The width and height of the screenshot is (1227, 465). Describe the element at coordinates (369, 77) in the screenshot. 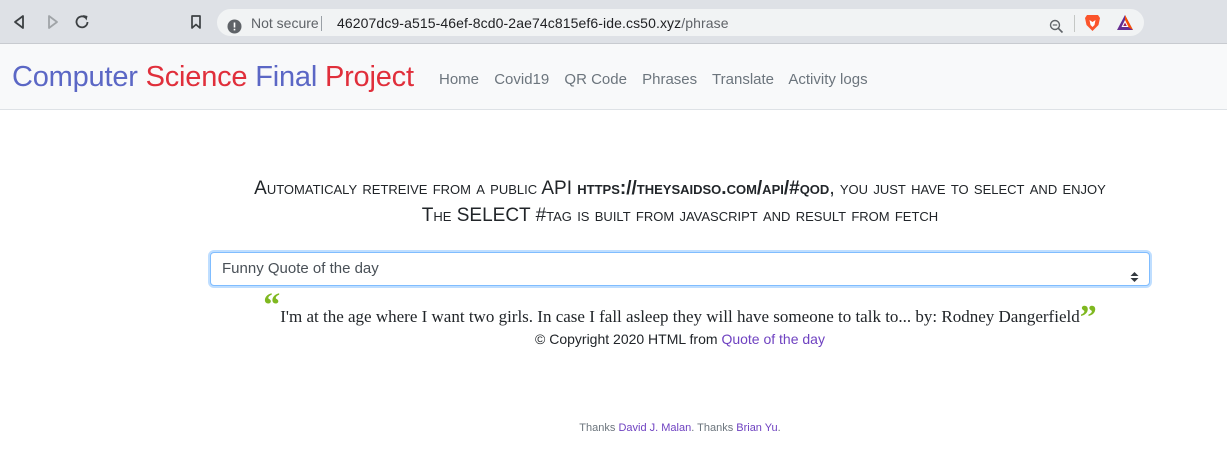

I see `brand-word-project: Project` at that location.